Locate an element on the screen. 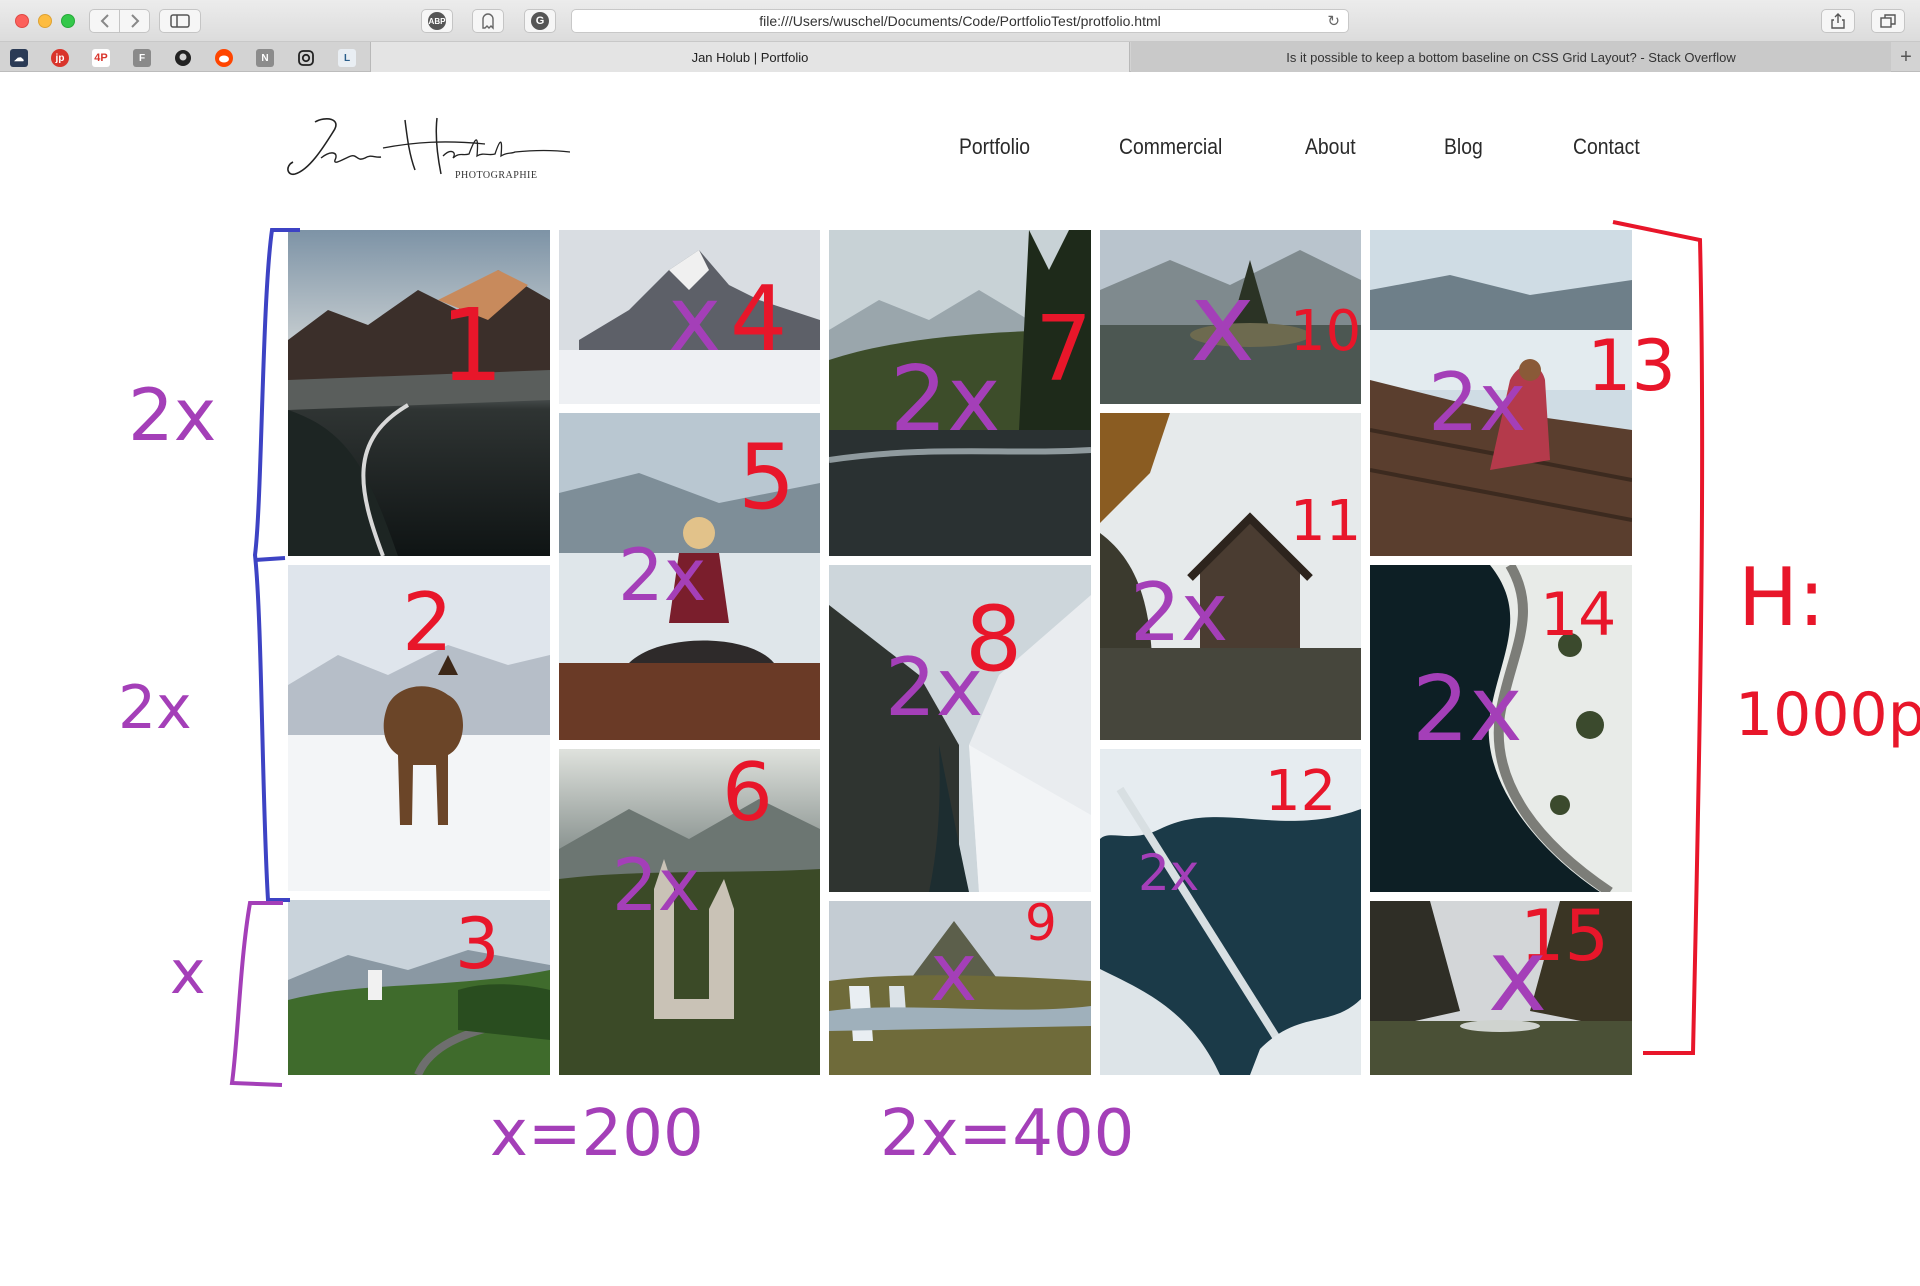 This screenshot has height=1286, width=1920. annotation-label-x-bottom: x is located at coordinates (188, 973).